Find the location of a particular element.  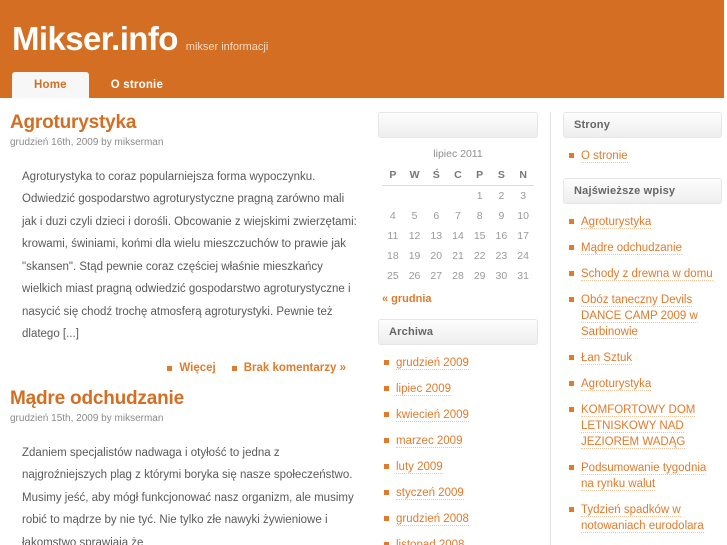

comments-link: Brak komentarzy » is located at coordinates (288, 368).